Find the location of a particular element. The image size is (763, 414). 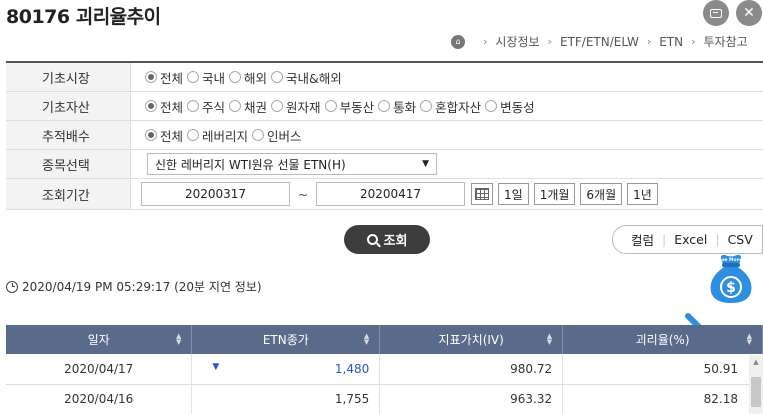

cell-iv: 963.32 is located at coordinates (471, 399).